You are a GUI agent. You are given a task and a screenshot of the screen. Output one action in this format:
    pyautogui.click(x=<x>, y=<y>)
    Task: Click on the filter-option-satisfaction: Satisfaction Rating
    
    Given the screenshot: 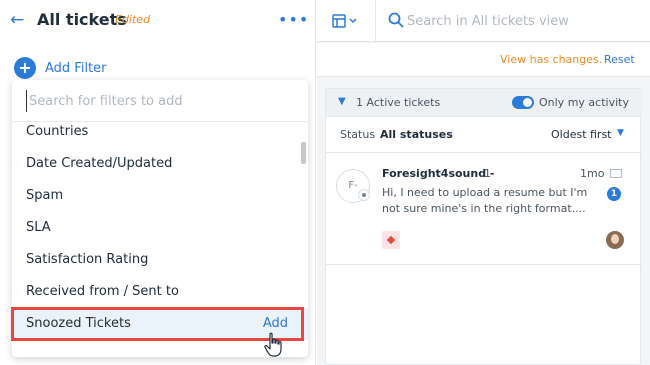 What is the action you would take?
    pyautogui.click(x=160, y=260)
    